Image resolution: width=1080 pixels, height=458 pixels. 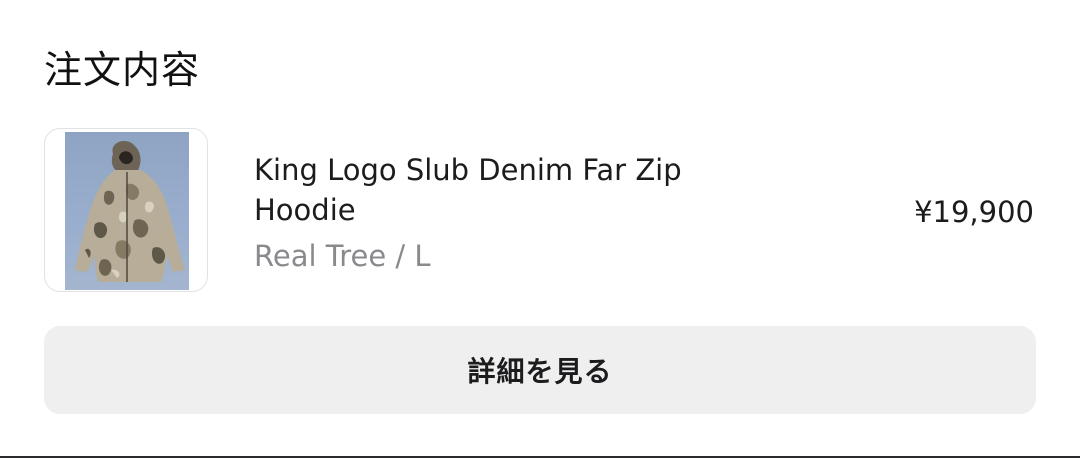 I want to click on camo-hoodie-image, so click(x=127, y=211).